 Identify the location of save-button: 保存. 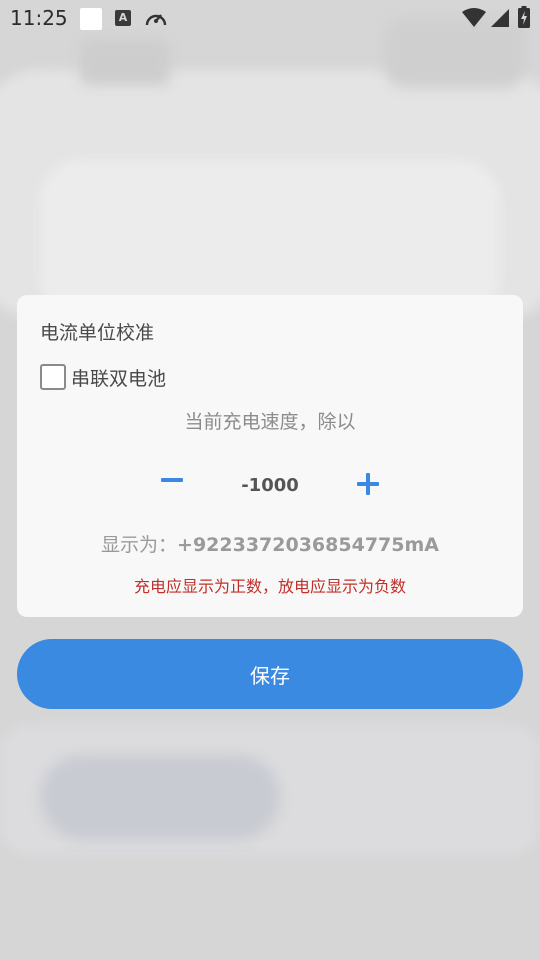
(270, 674).